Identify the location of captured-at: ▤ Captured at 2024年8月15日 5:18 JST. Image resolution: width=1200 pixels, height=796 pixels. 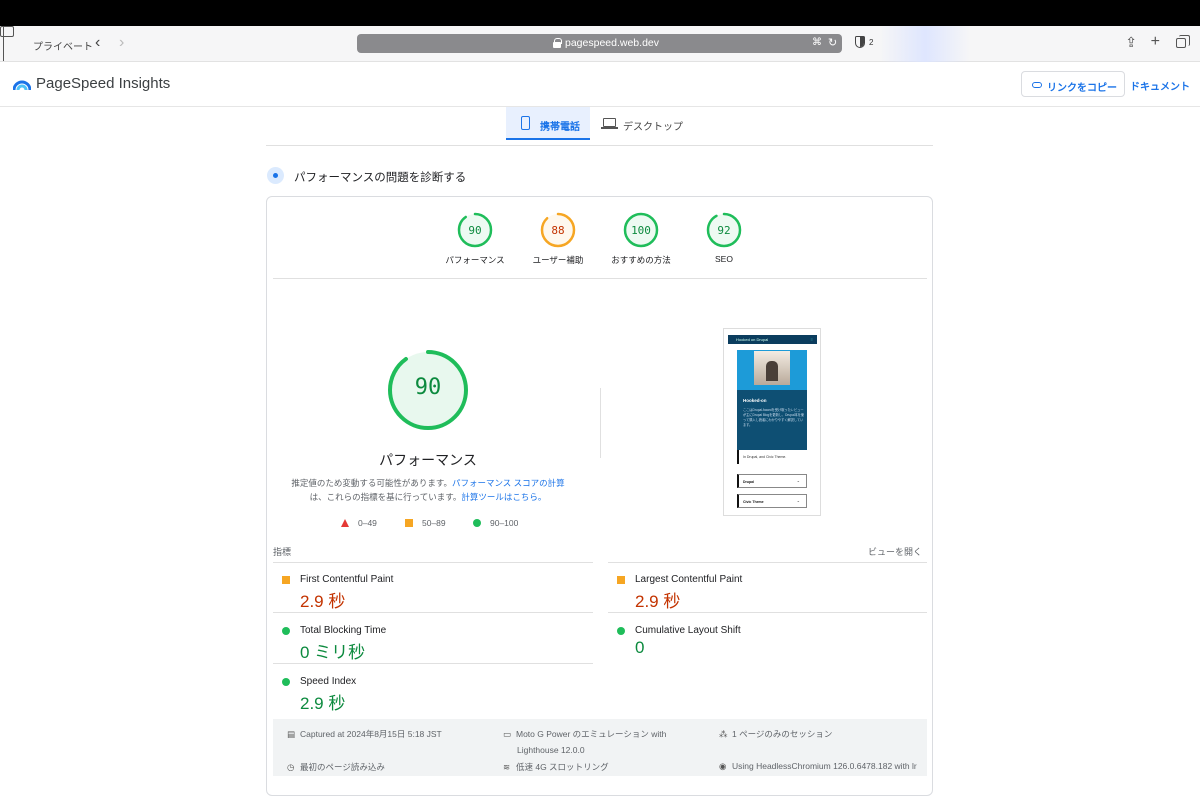
(364, 734).